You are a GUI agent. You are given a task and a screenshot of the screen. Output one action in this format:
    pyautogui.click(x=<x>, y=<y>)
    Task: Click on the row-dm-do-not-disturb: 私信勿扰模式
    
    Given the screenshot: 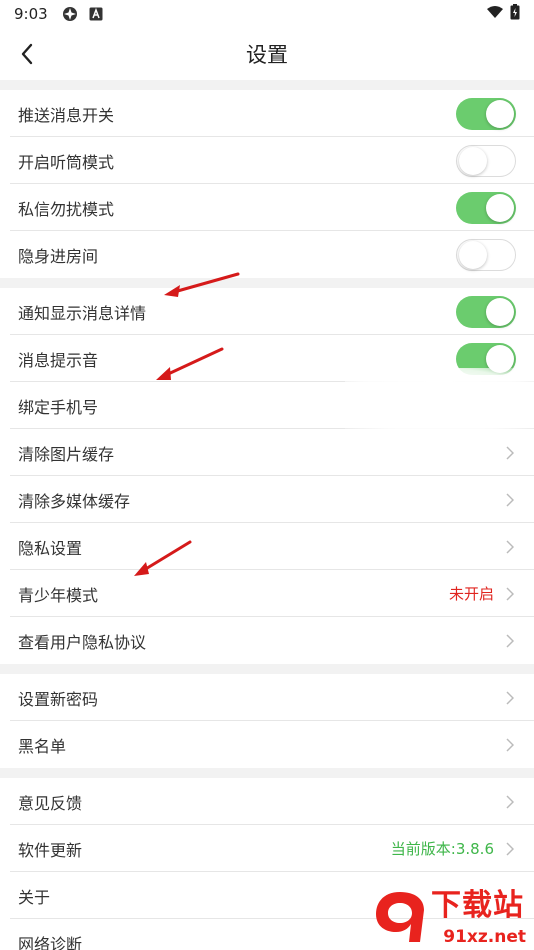 What is the action you would take?
    pyautogui.click(x=267, y=207)
    